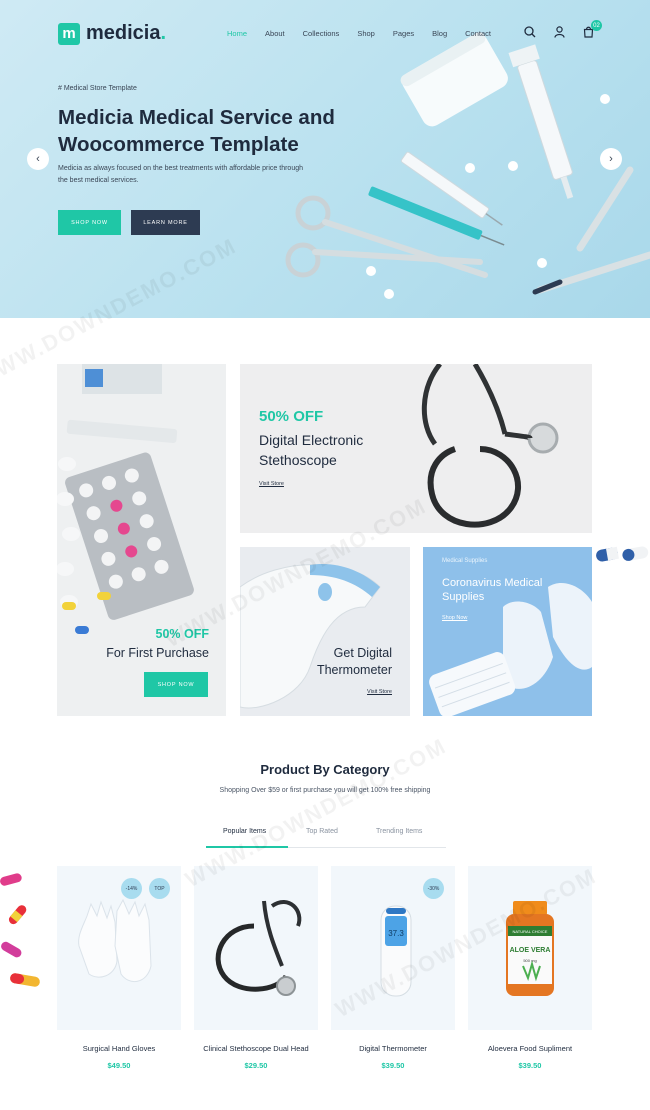 Image resolution: width=650 pixels, height=1110 pixels. What do you see at coordinates (529, 960) in the screenshot?
I see `bottle-size-text: 500 mg` at bounding box center [529, 960].